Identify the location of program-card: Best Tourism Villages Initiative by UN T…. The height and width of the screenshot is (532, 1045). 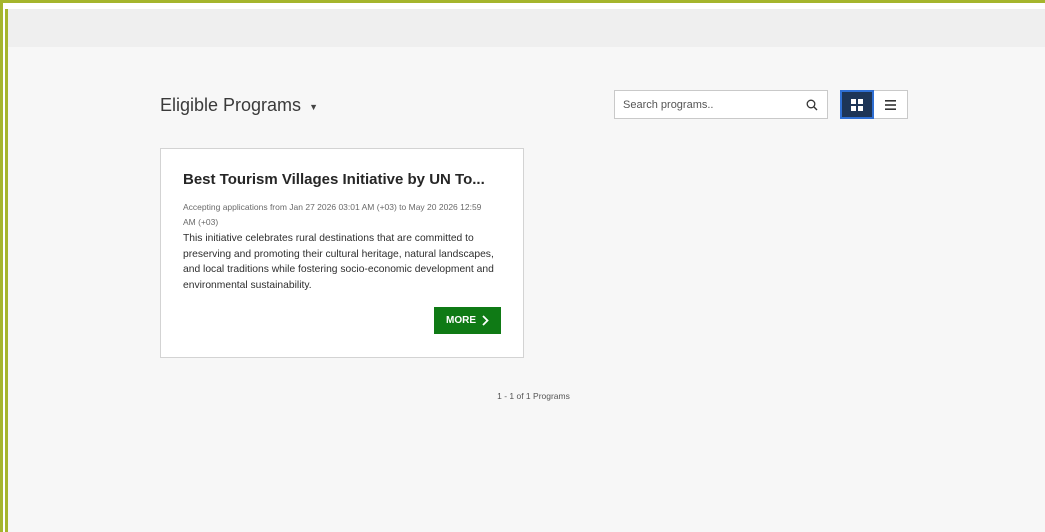
(342, 253).